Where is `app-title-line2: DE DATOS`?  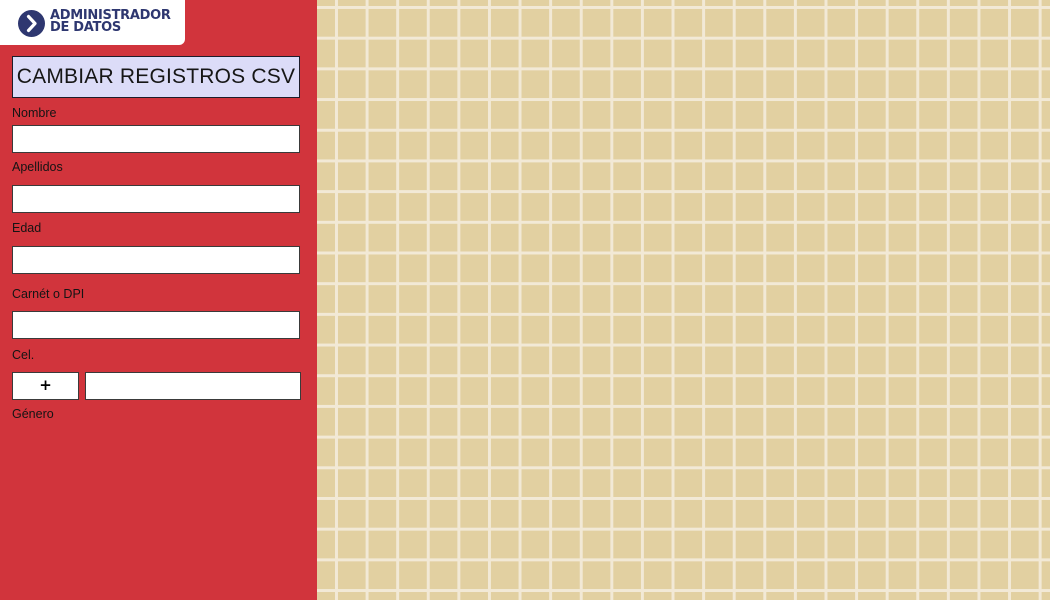
app-title-line2: DE DATOS is located at coordinates (85, 27).